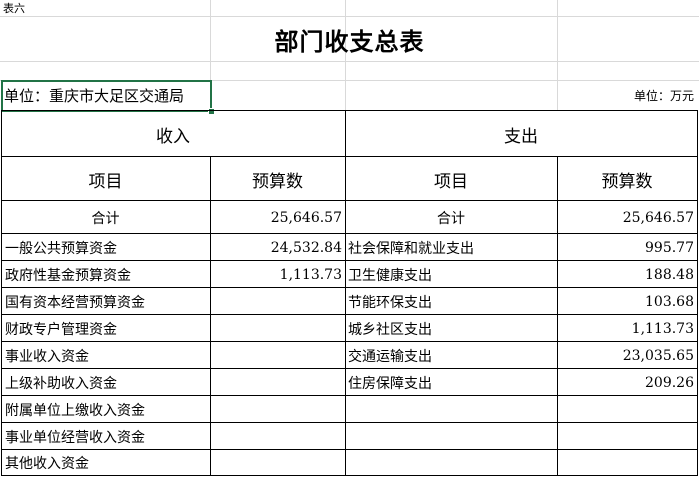  I want to click on expense-value: 23,035.65, so click(658, 355).